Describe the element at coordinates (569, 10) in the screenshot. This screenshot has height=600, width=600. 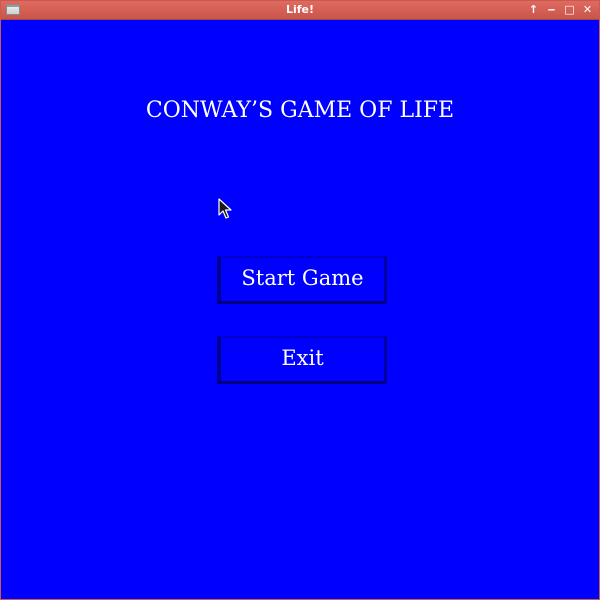
I see `maximize-icon: □` at that location.